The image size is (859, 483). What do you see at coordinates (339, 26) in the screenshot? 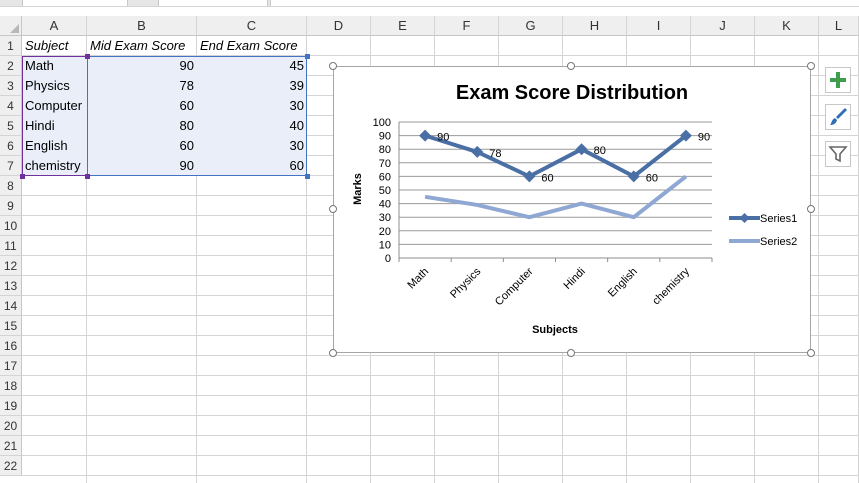
I see `column-header: D` at bounding box center [339, 26].